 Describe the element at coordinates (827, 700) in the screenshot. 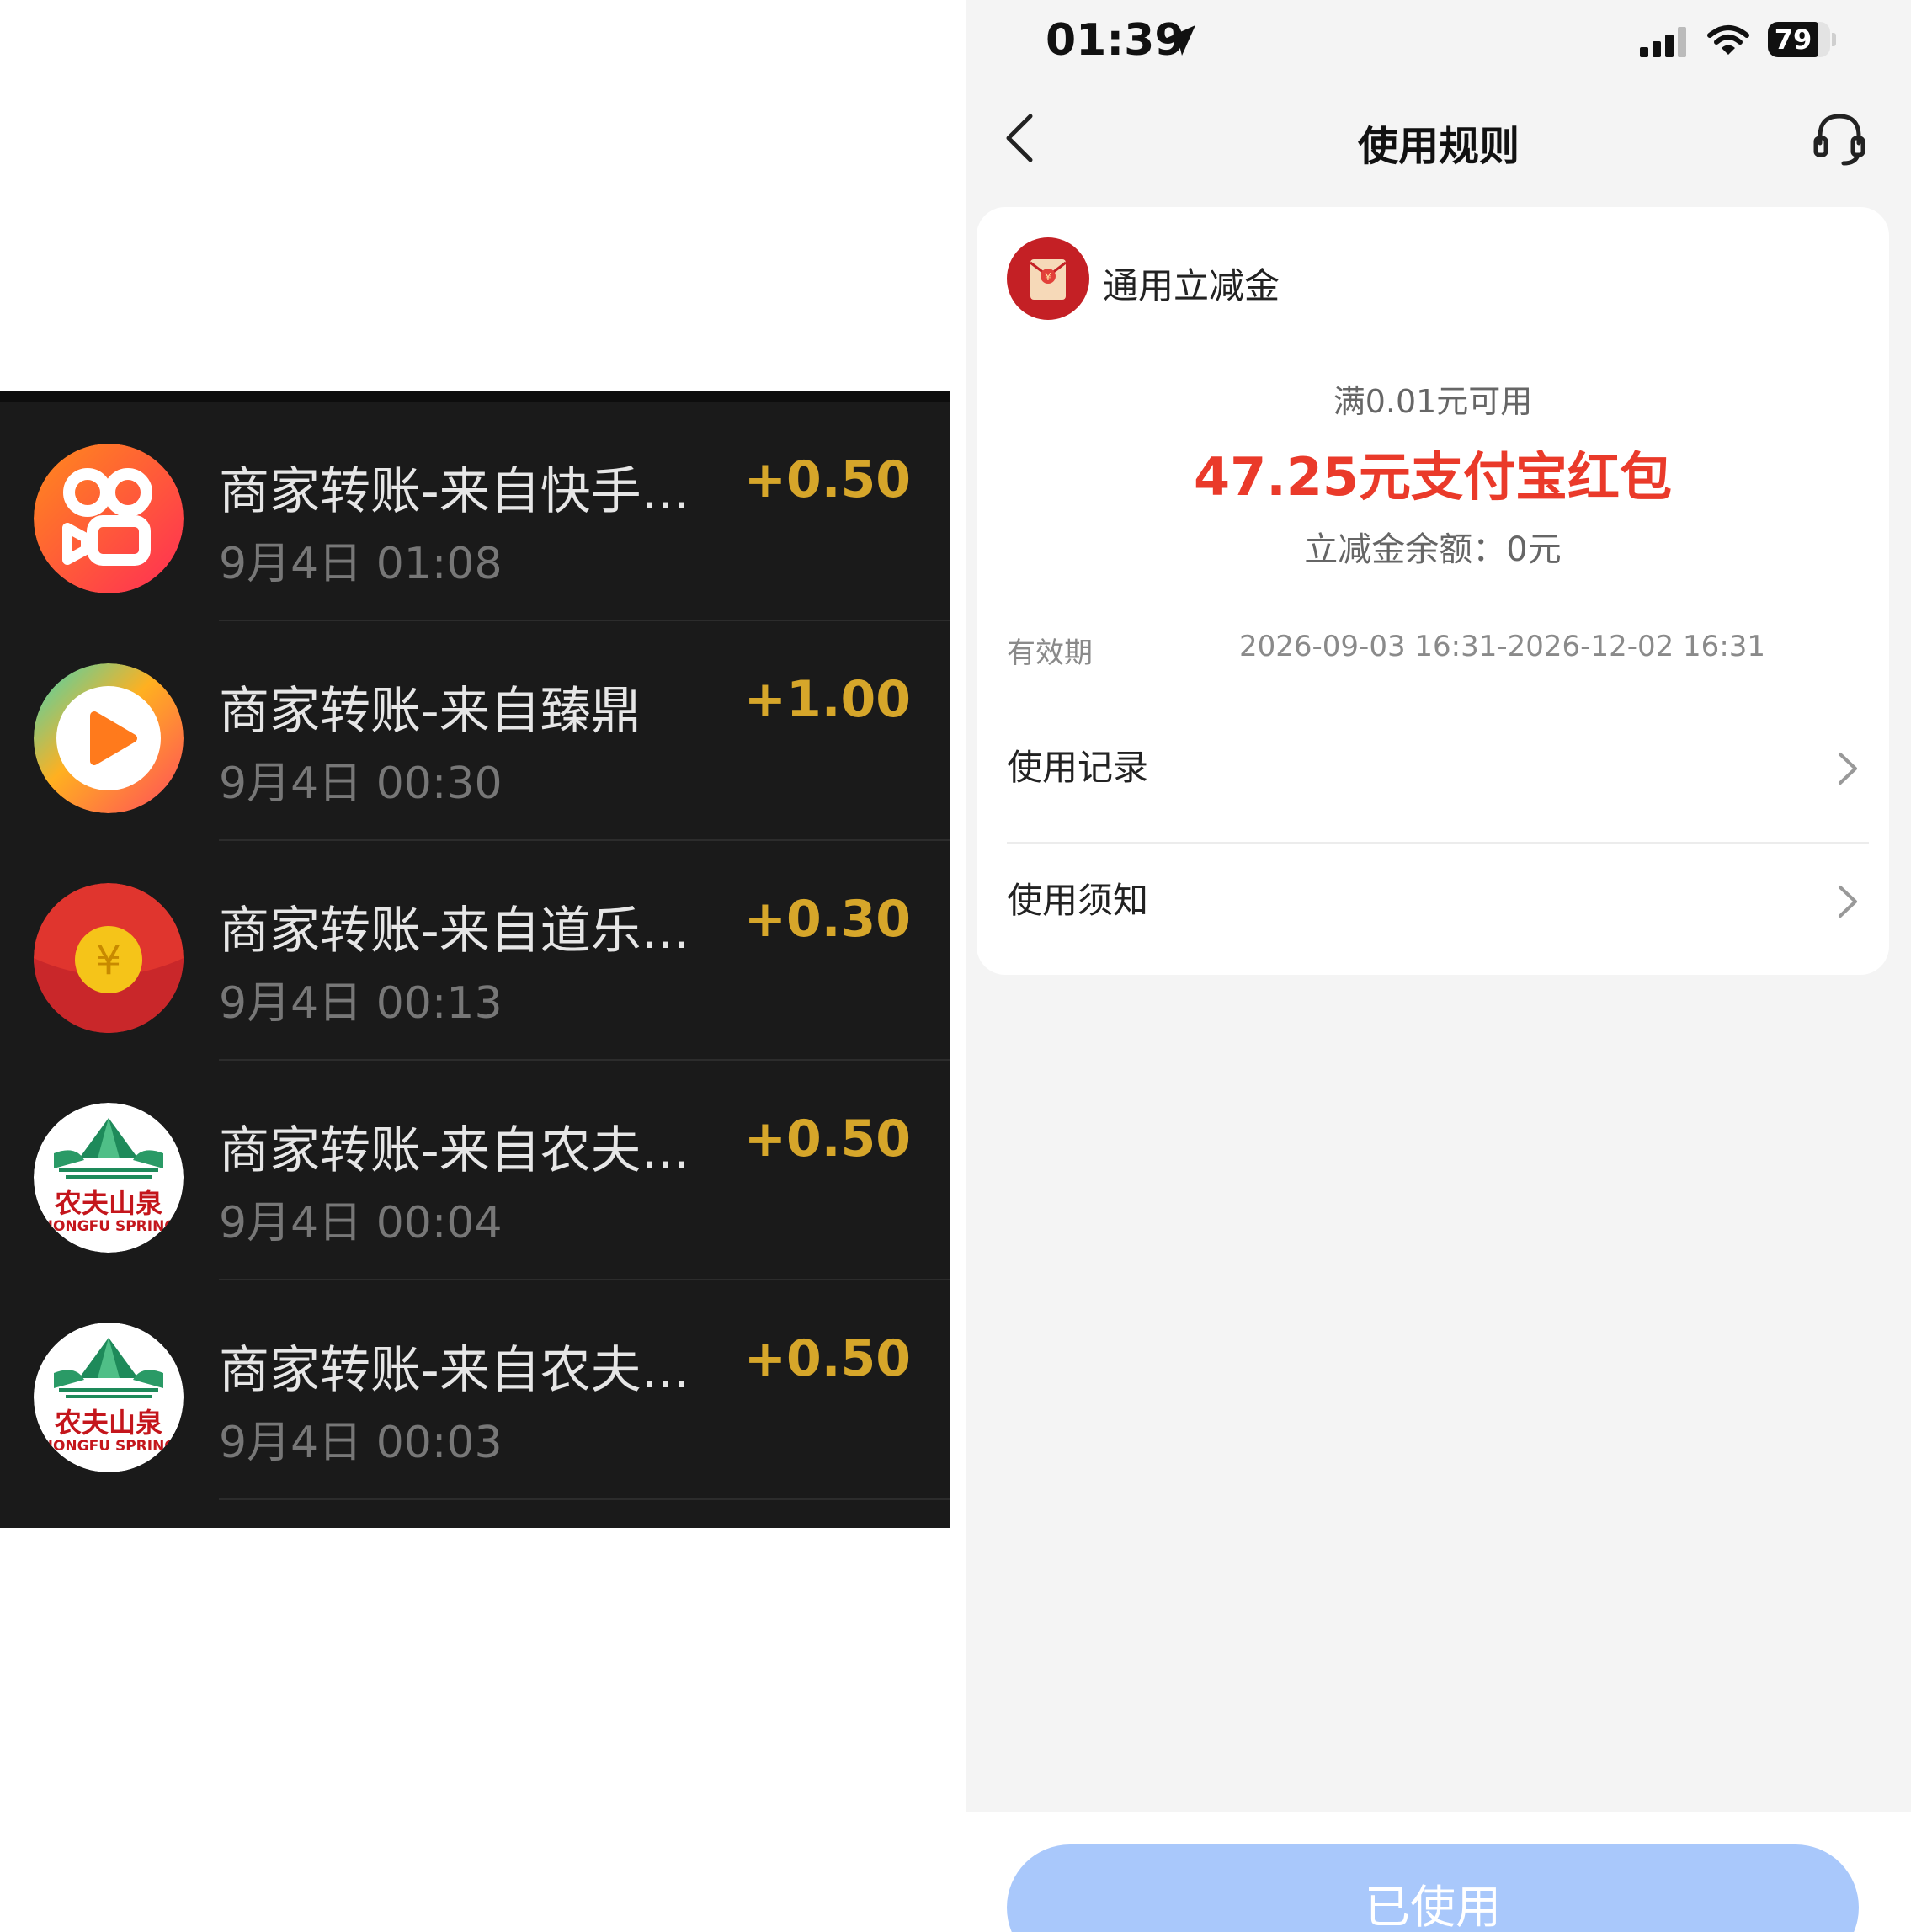

I see `txn-amount: +1.00` at that location.